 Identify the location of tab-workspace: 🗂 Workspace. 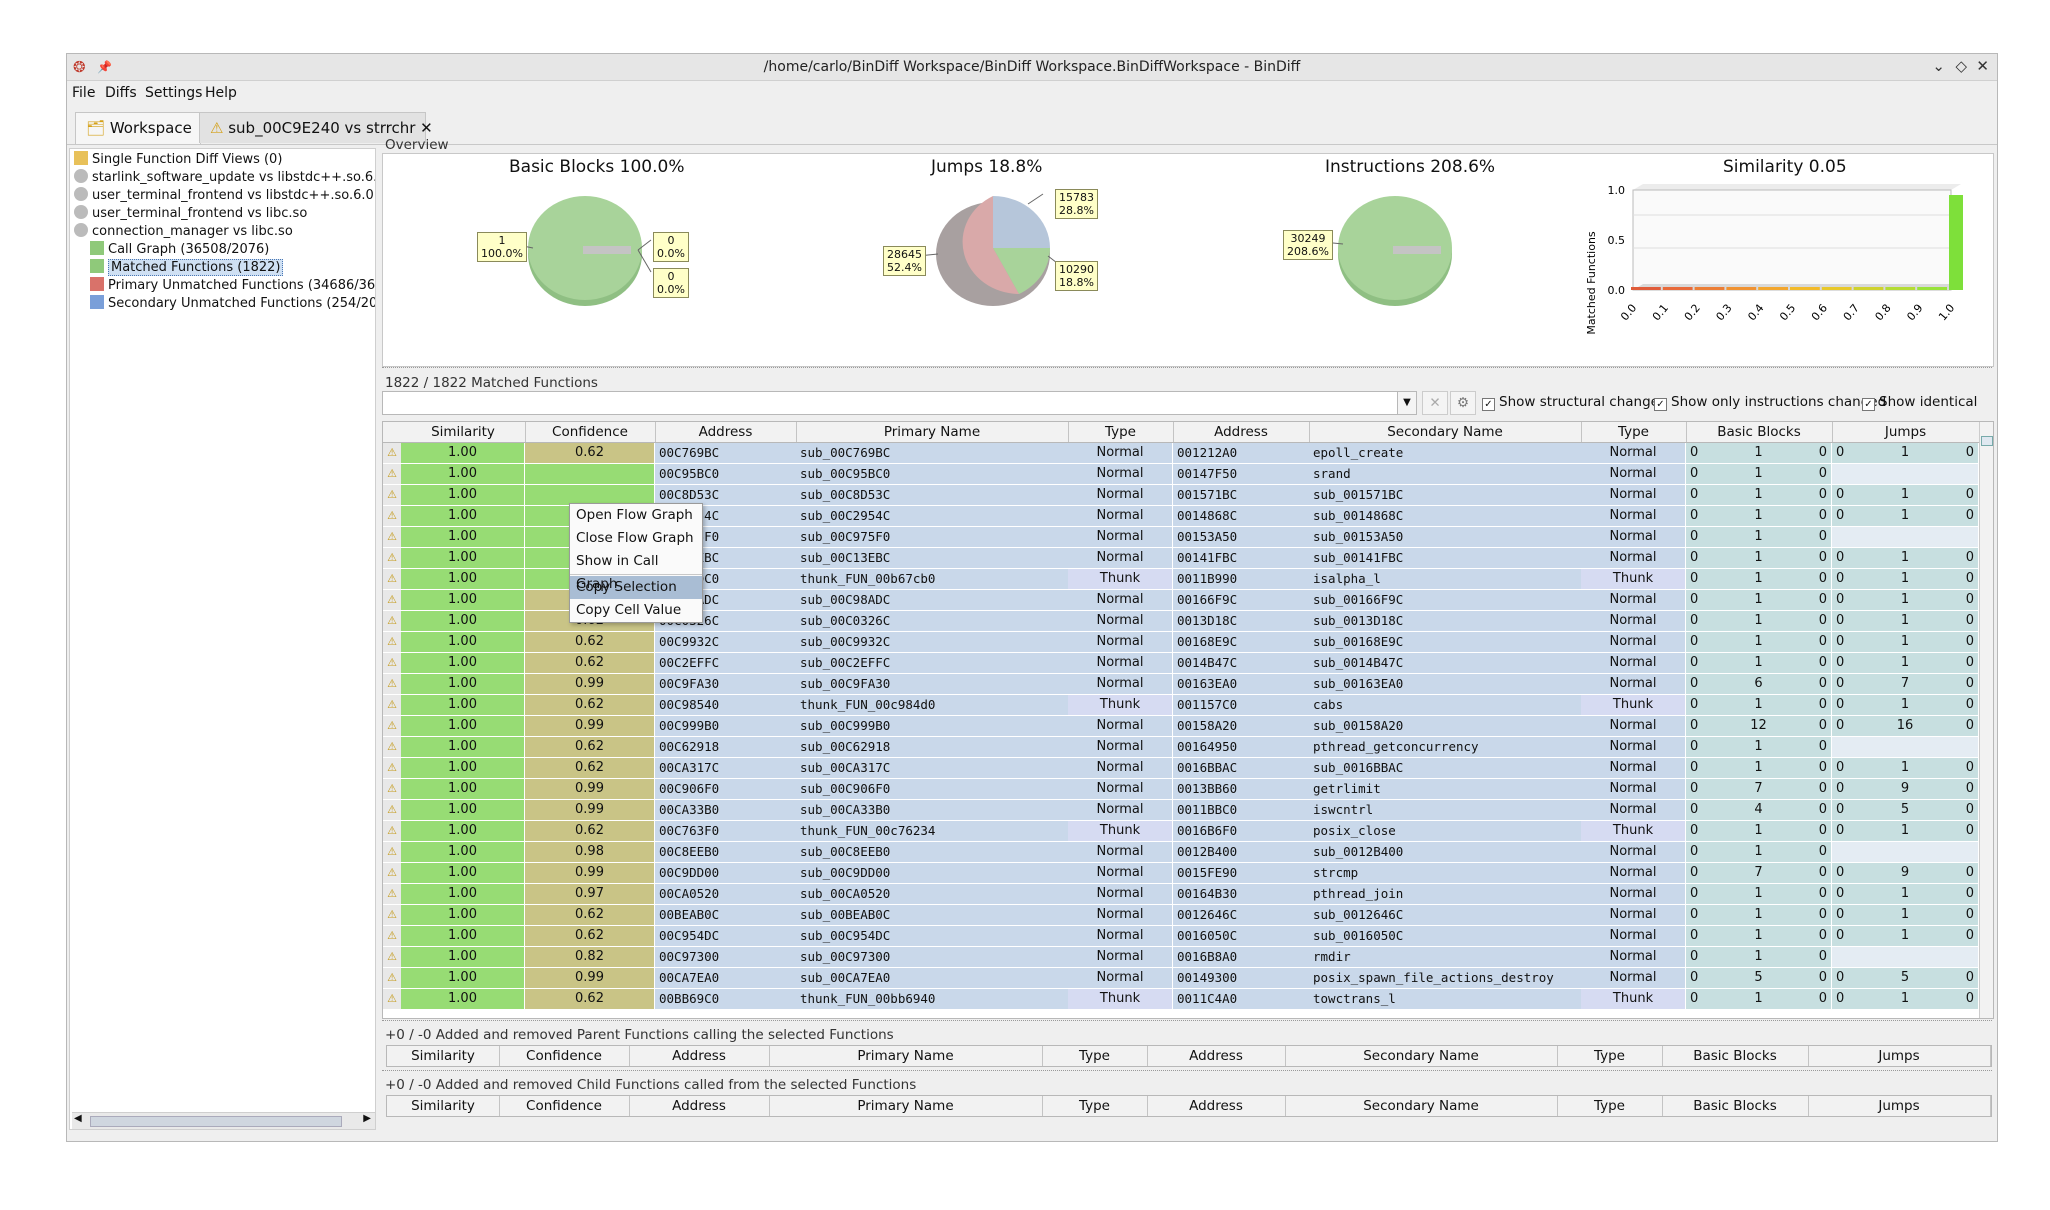
(138, 128).